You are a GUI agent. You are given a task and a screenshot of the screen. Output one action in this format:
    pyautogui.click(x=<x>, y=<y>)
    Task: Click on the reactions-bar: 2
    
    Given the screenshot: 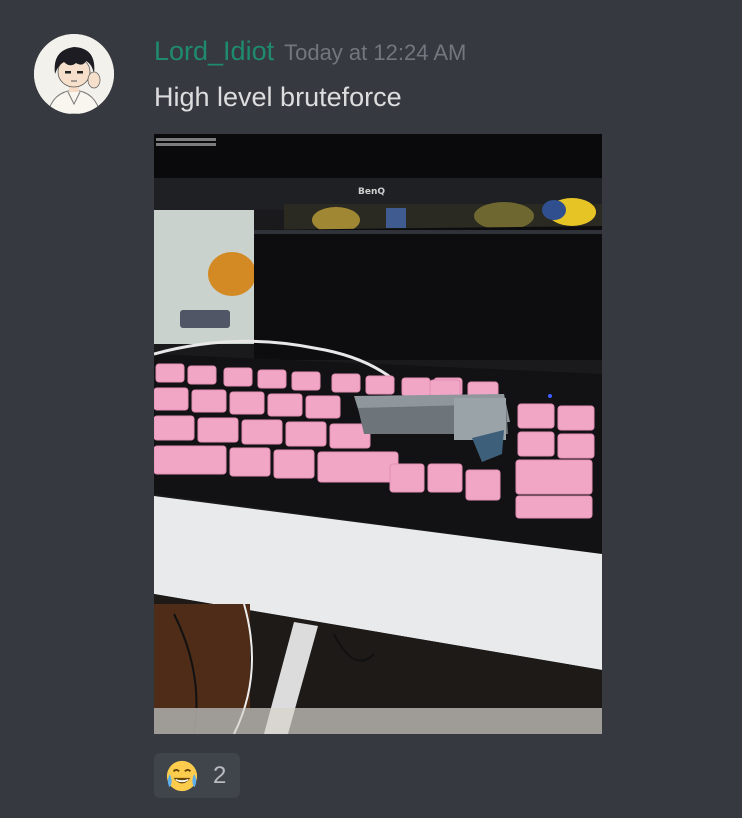 What is the action you would take?
    pyautogui.click(x=197, y=775)
    